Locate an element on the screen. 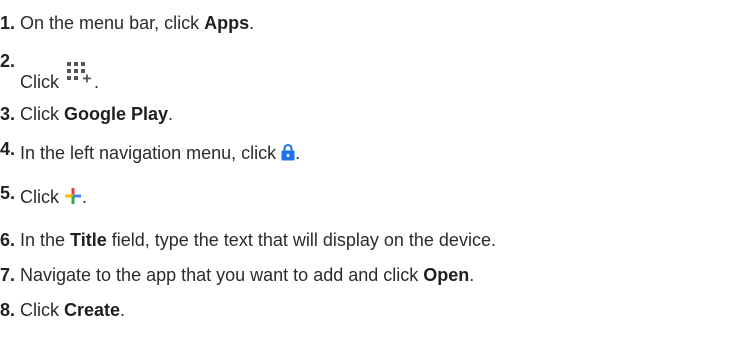  step-number: 1. is located at coordinates (8, 23).